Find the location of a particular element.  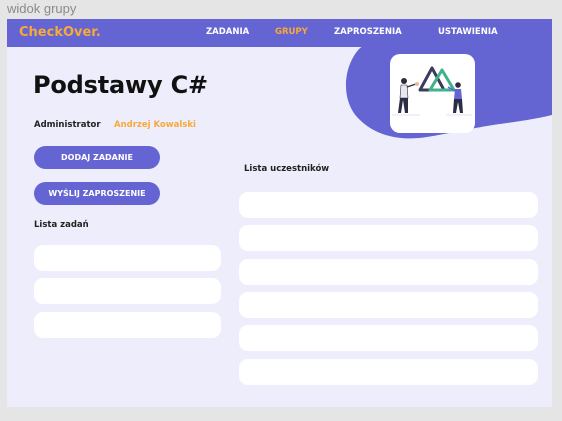

admin-name: Andrzej Kowalski is located at coordinates (155, 125).